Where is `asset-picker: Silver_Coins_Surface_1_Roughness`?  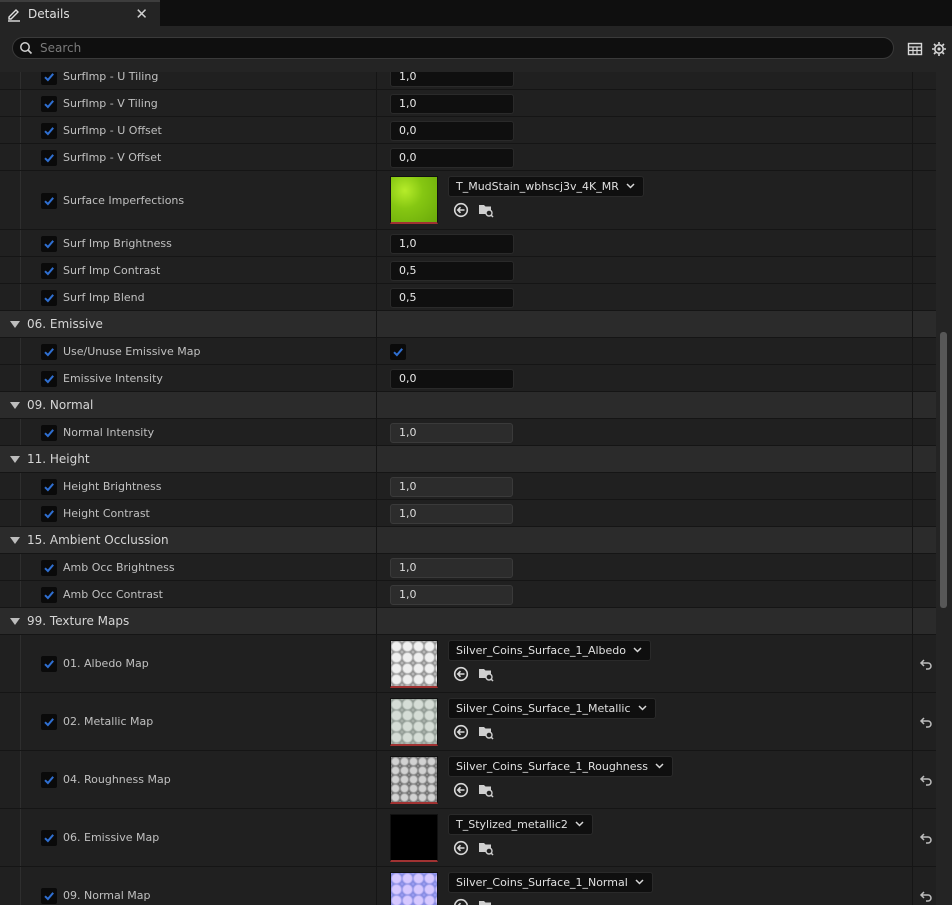
asset-picker: Silver_Coins_Surface_1_Roughness is located at coordinates (560, 766).